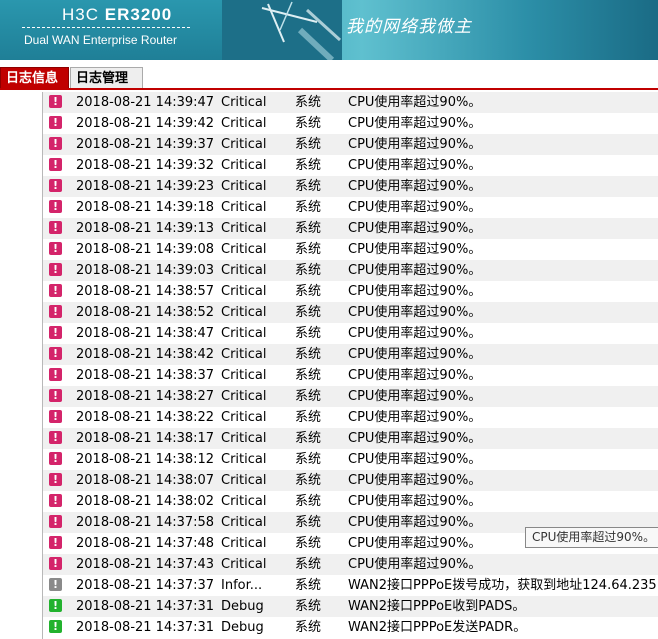  I want to click on log-time: 2018-08-21 14:39:42, so click(145, 123).